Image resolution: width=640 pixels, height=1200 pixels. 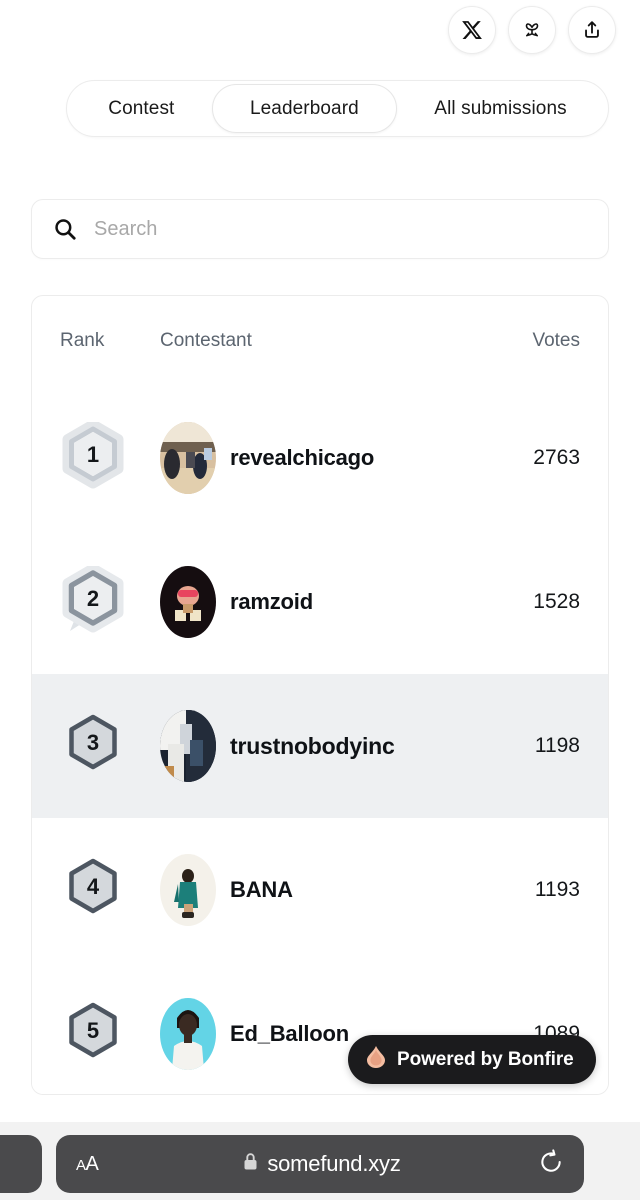 I want to click on search-icon, so click(x=65, y=229).